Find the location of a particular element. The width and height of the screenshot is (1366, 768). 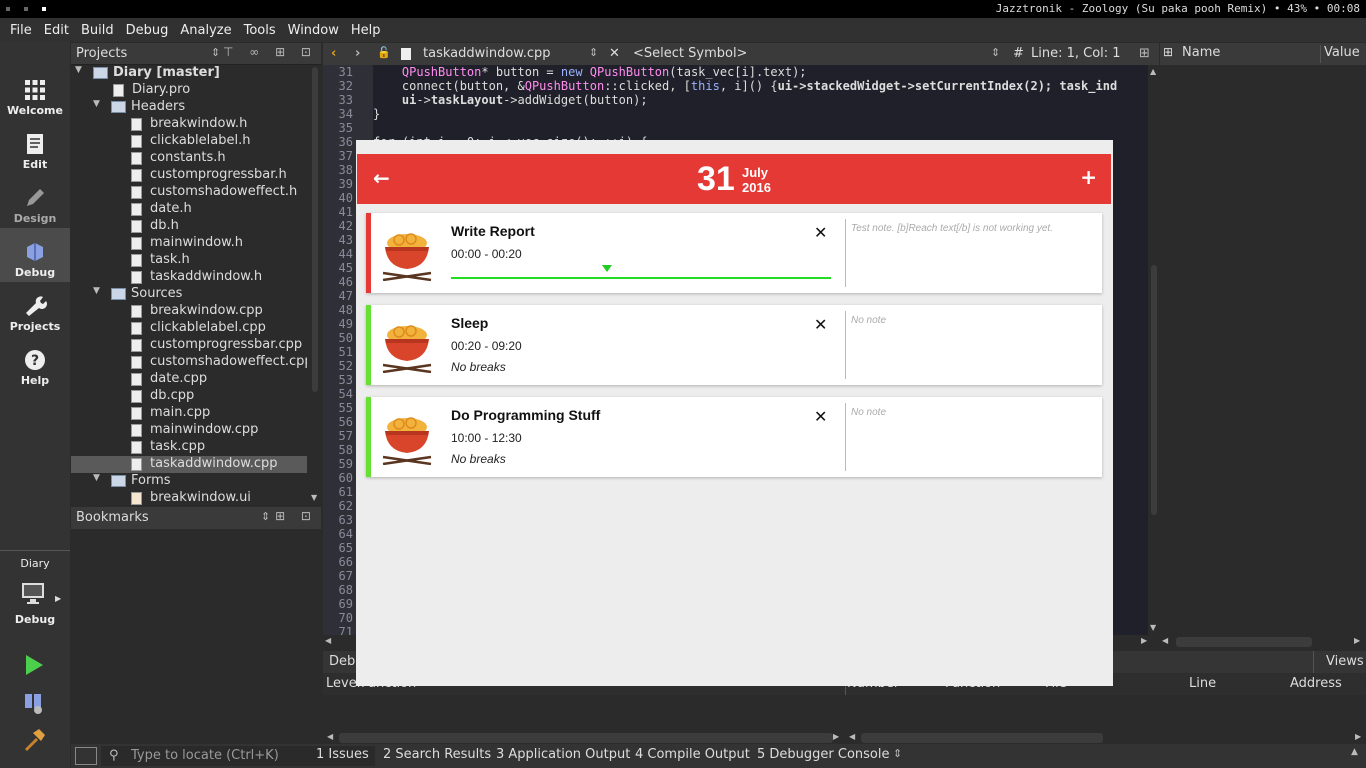

tree-file-item: mainwindow.cpp is located at coordinates (189, 430).